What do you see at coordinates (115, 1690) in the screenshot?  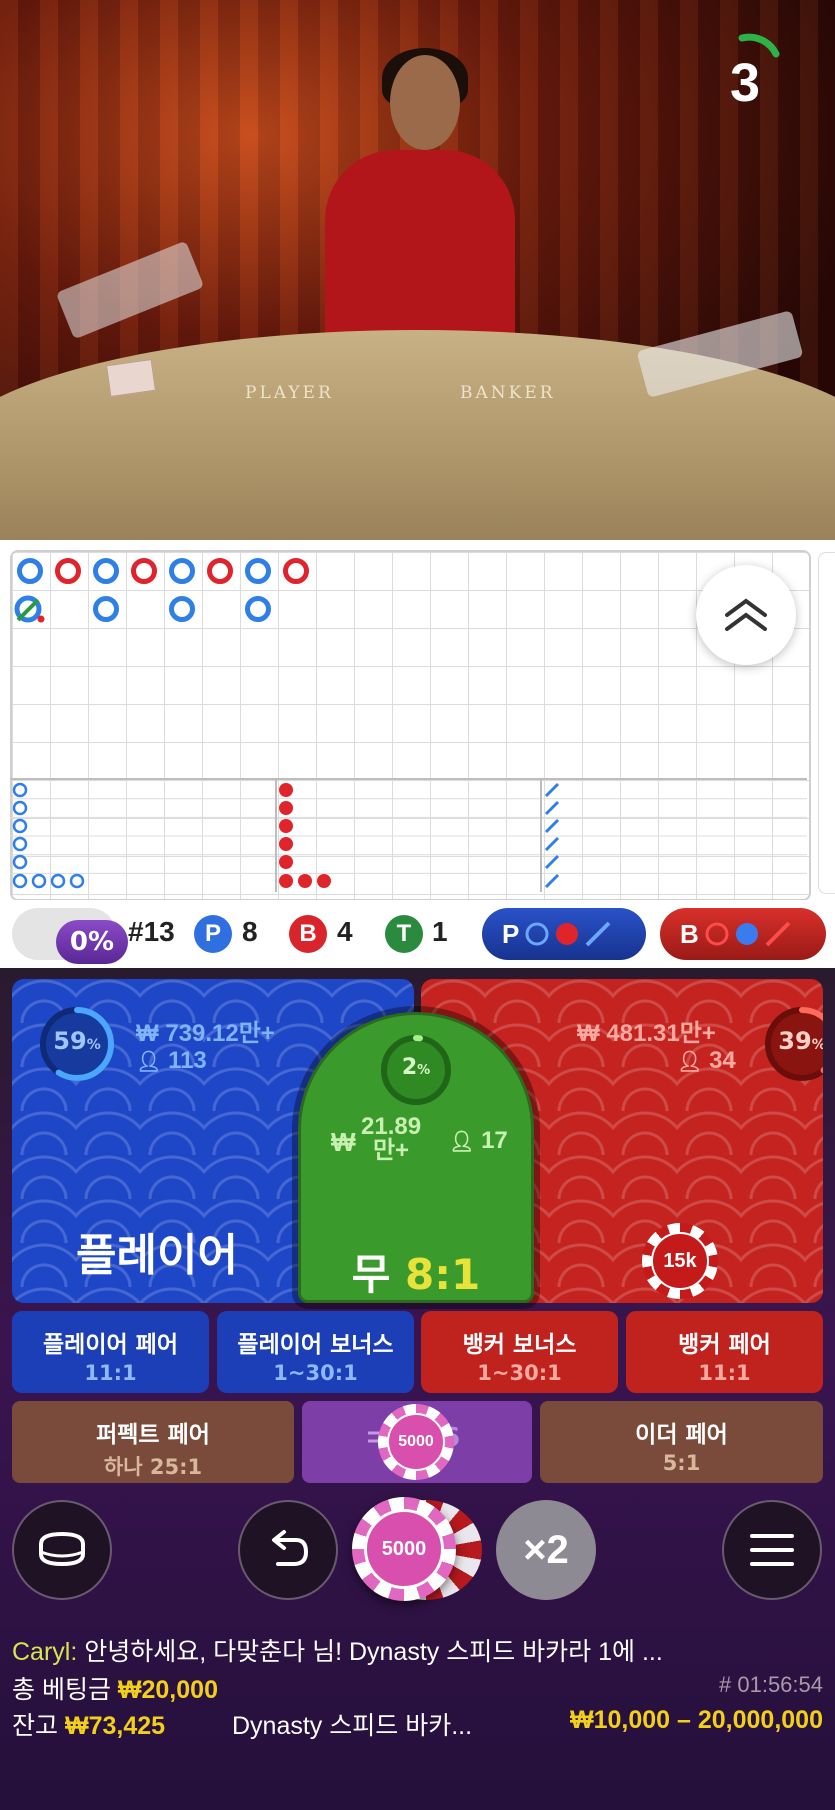 I see `total-bet: 총 베팅금 ₩20,000` at bounding box center [115, 1690].